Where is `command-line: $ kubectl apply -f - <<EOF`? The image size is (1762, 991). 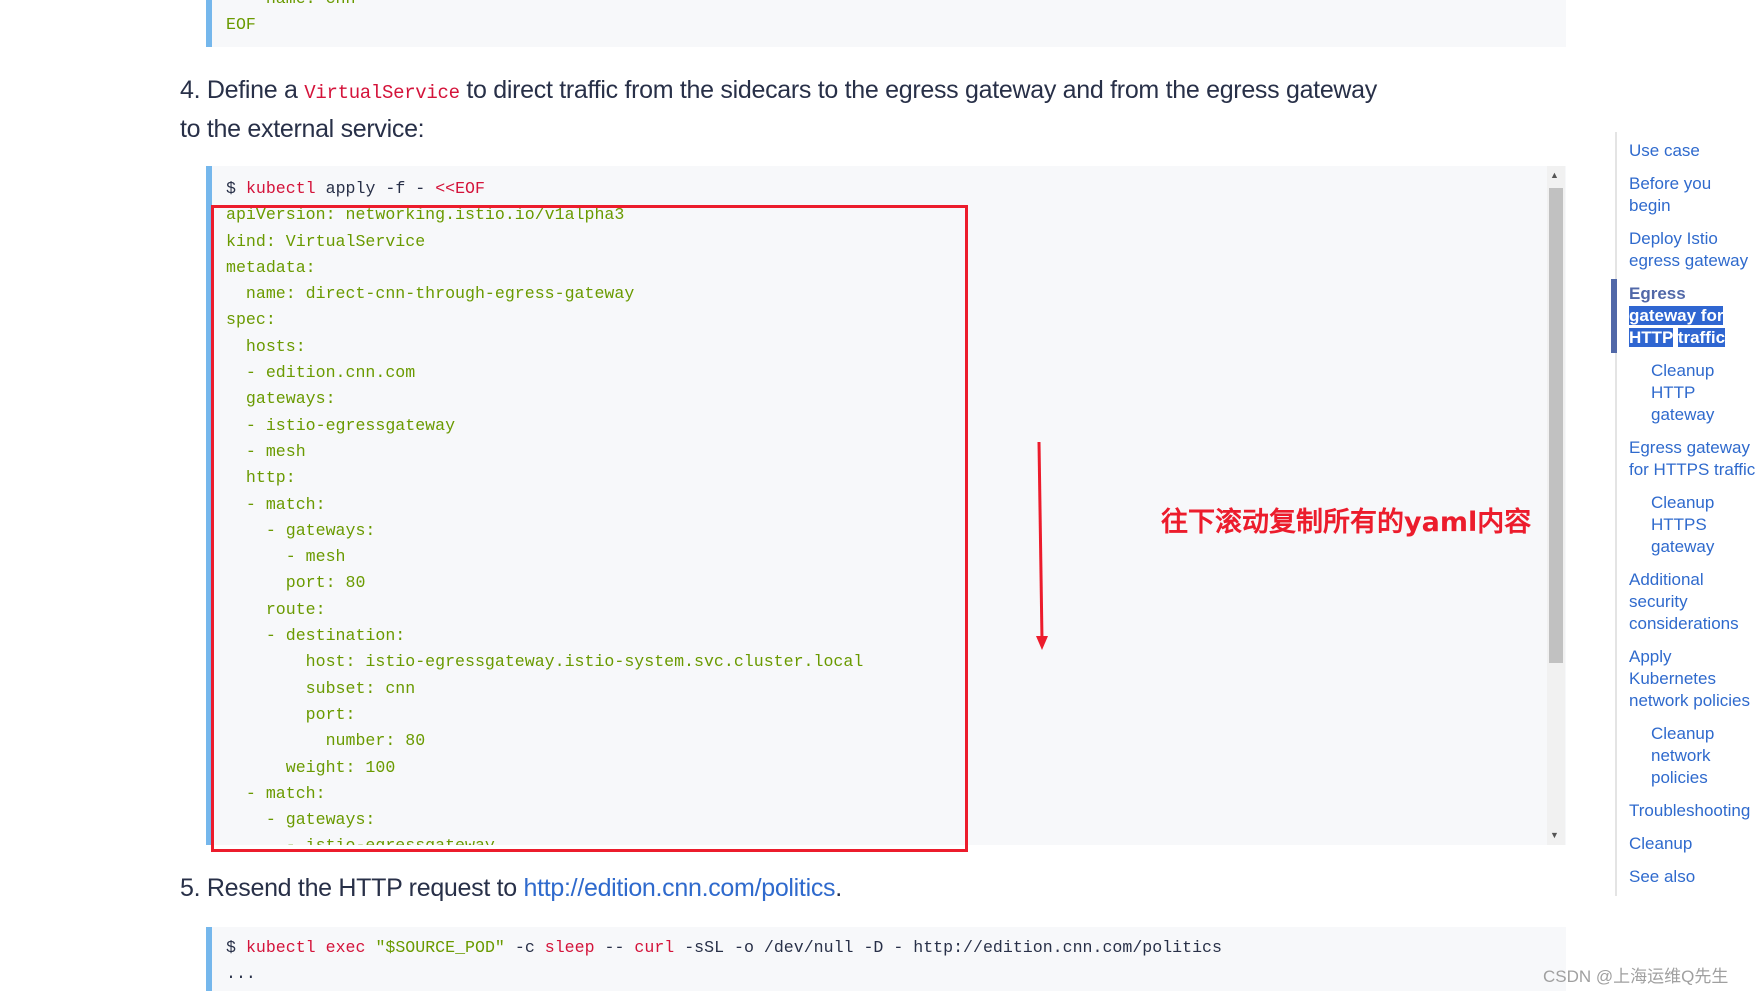 command-line: $ kubectl apply -f - <<EOF is located at coordinates (889, 189).